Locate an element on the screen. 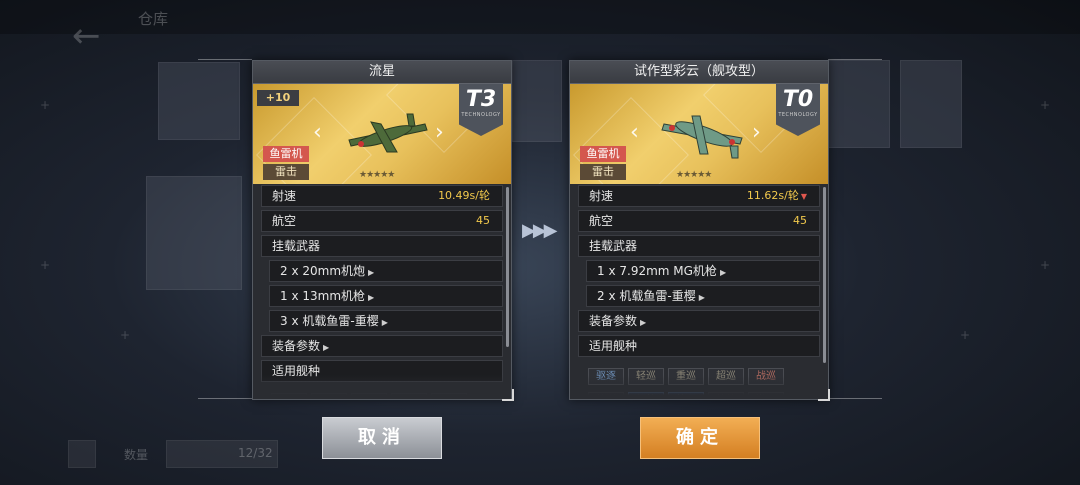 The height and width of the screenshot is (485, 1080). bg-count-value: 12/32 is located at coordinates (255, 453).